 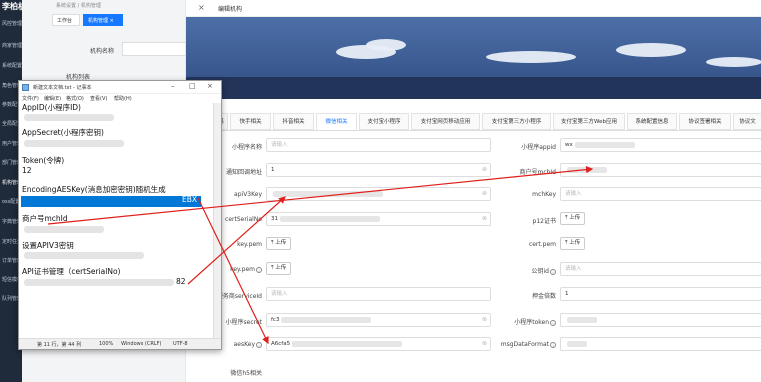 I want to click on mini-app-secret-input: fc3 ⊗, so click(x=378, y=320).